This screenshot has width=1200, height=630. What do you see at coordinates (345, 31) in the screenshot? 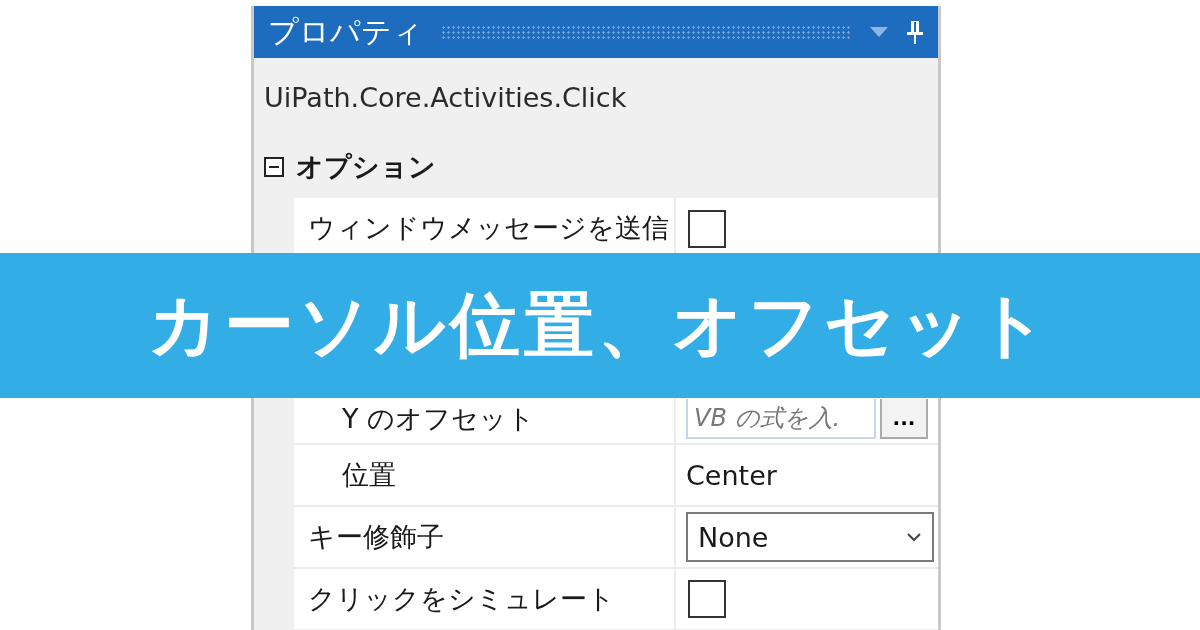
I see `panel-title: プロパティ` at bounding box center [345, 31].